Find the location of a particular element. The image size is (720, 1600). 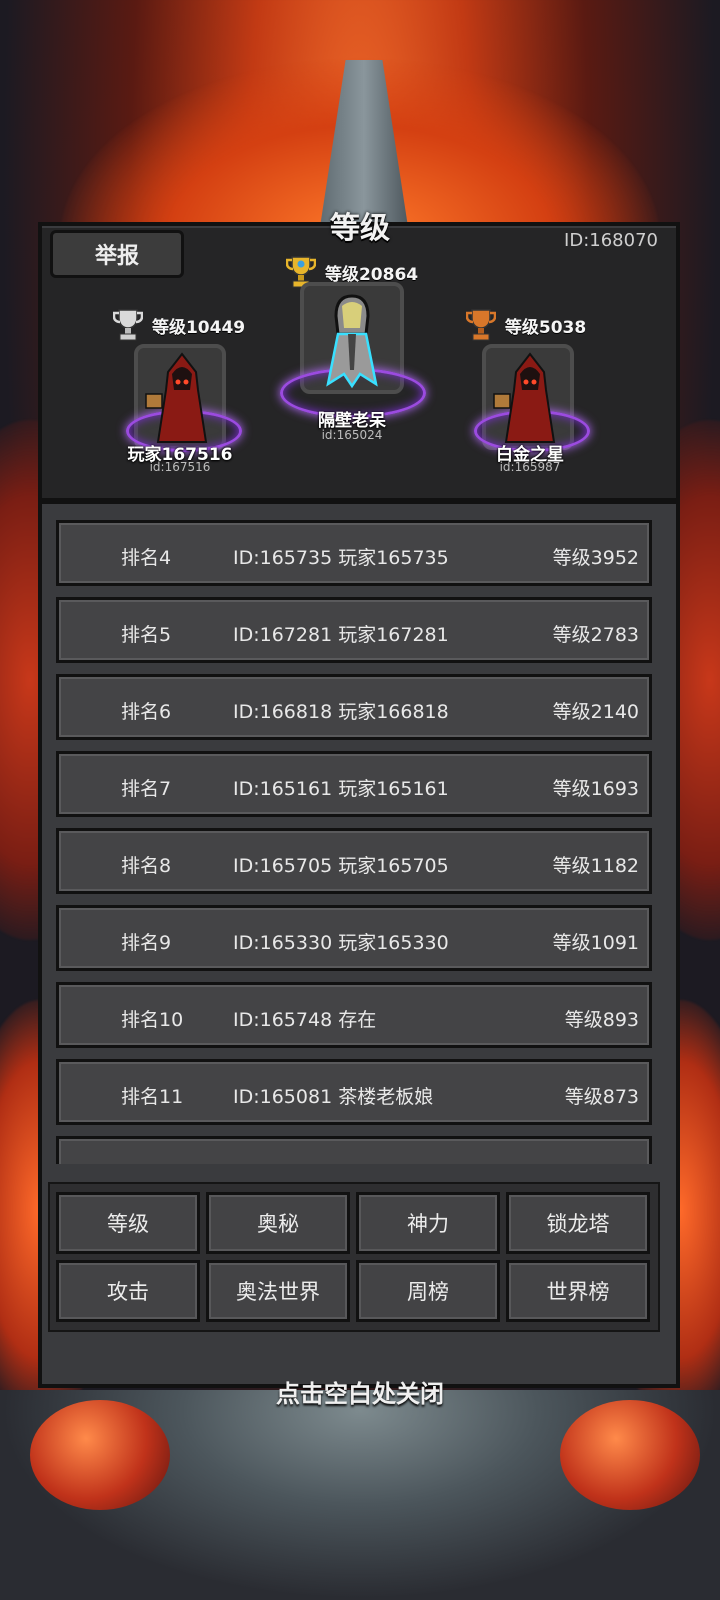

table-row: 排名5 ID:167281 玩家167281 等级2783 is located at coordinates (354, 630).